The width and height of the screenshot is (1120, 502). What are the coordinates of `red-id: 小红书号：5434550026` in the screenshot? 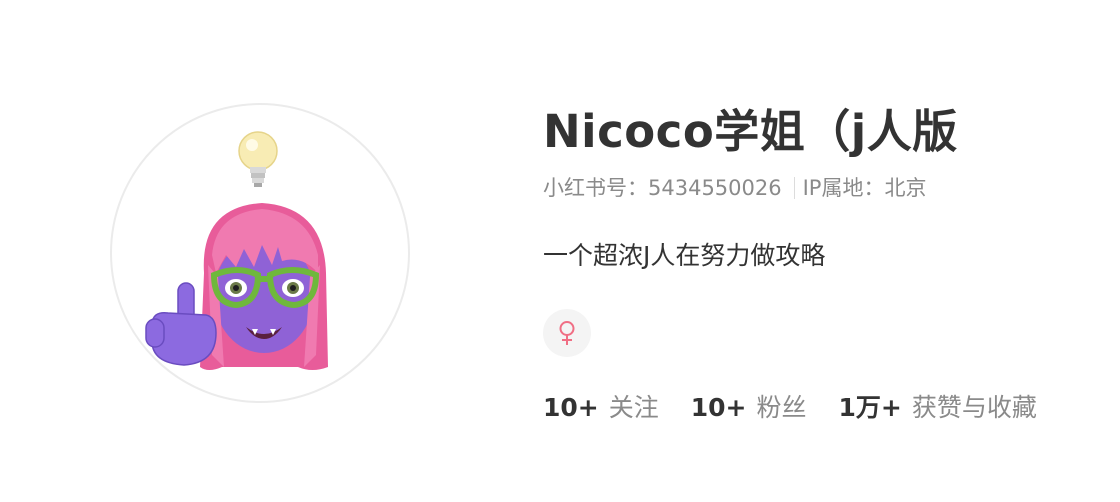 It's located at (662, 188).